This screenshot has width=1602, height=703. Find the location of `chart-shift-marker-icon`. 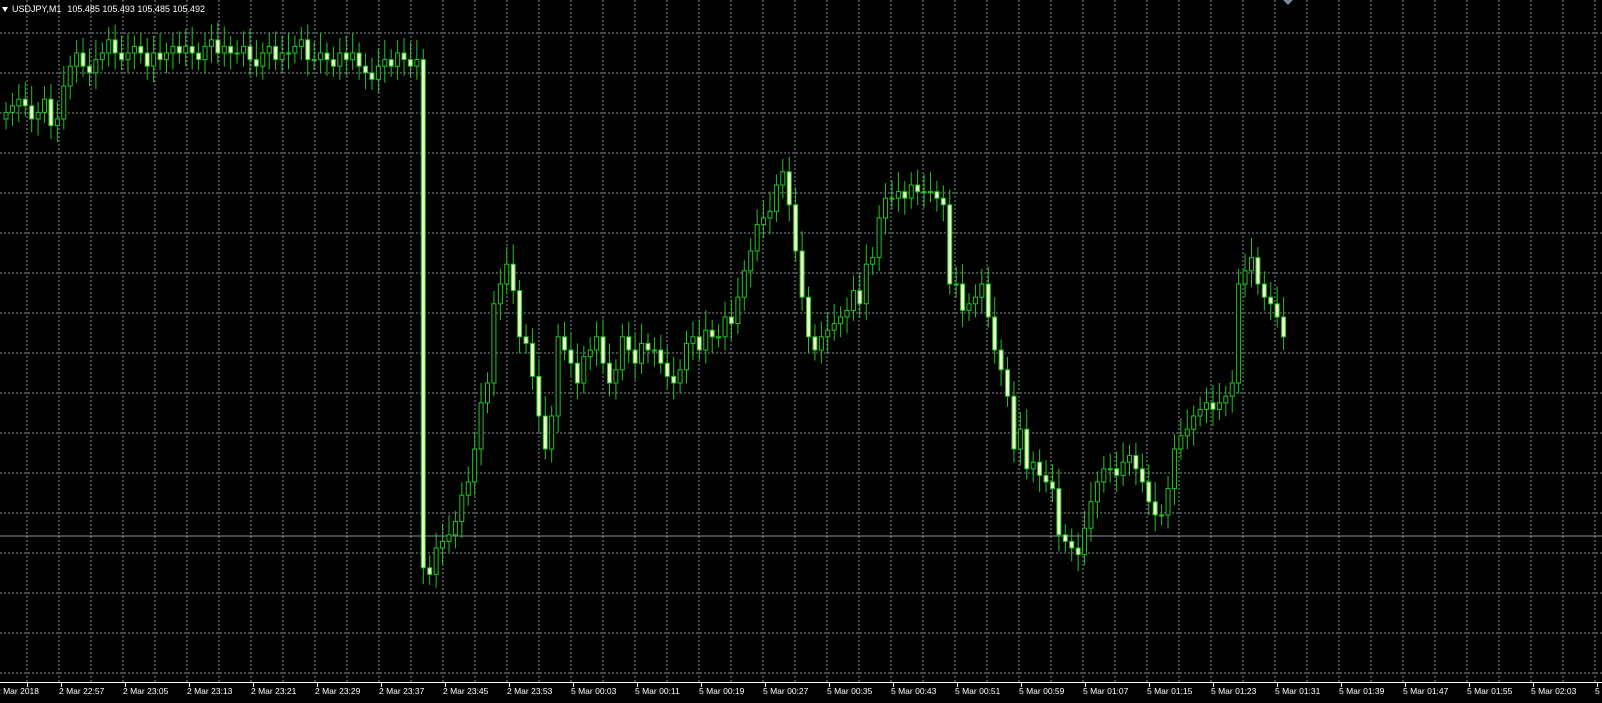

chart-shift-marker-icon is located at coordinates (1288, 2).